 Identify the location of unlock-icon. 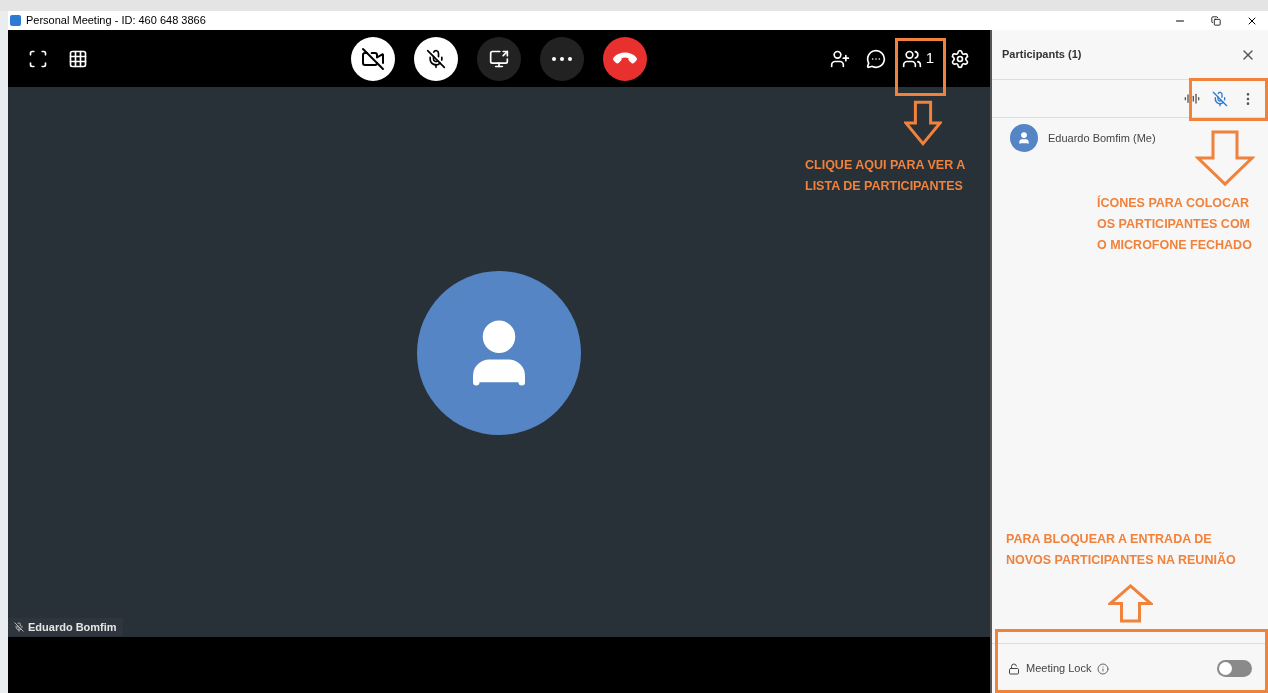
(1014, 668).